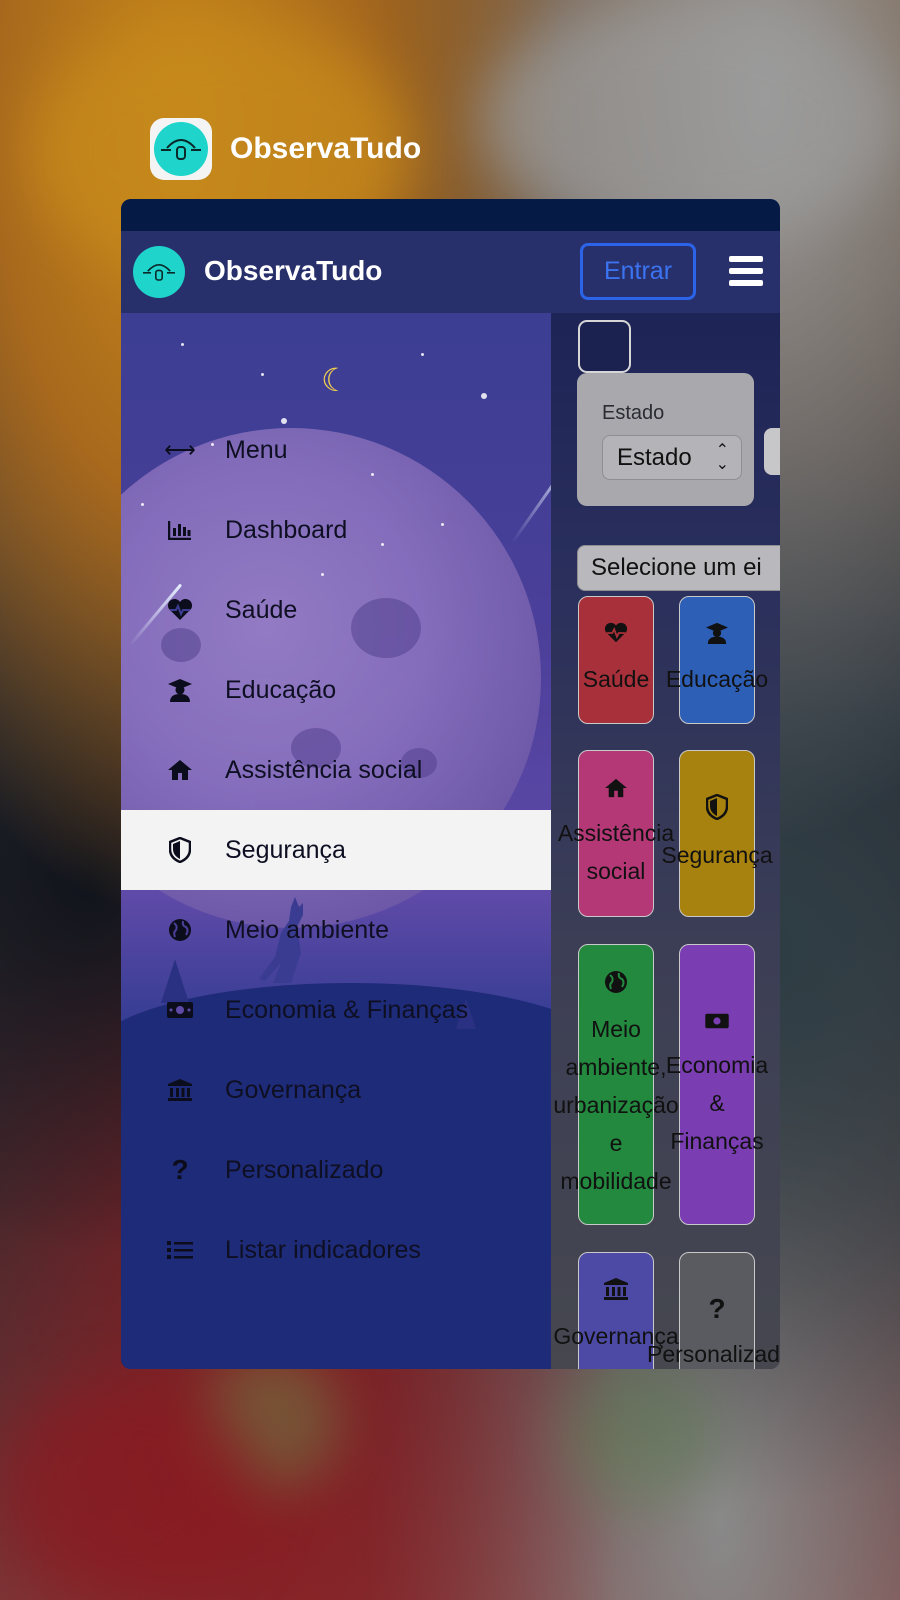 The image size is (900, 1600). Describe the element at coordinates (616, 1084) in the screenshot. I see `tile-meio-ambiente: Meio ambiente, urbanização e mobilidade` at that location.